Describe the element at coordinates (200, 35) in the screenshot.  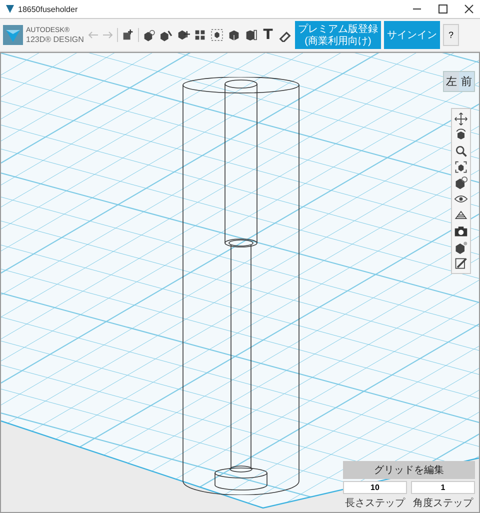
I see `pattern-tool-icon` at that location.